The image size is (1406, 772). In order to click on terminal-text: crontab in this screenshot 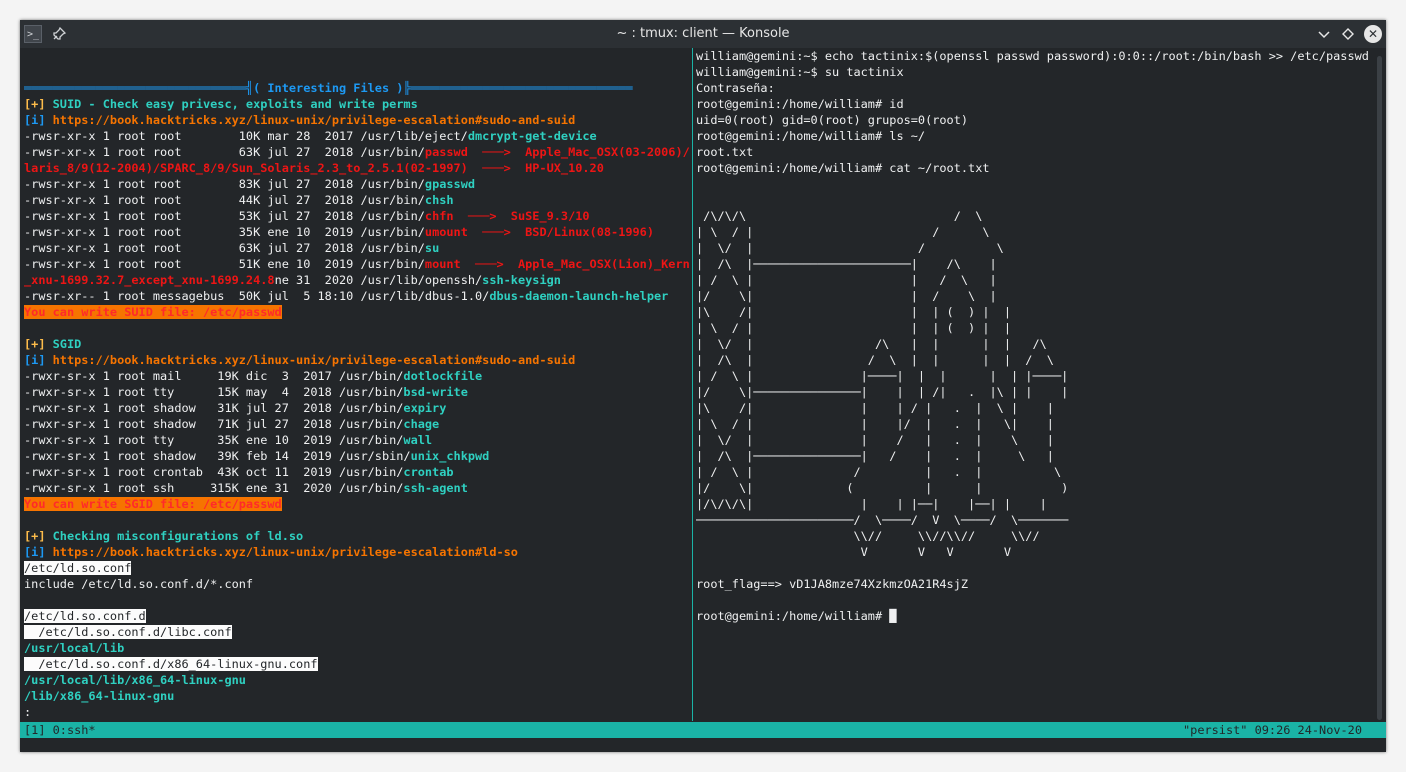, I will do `click(428, 472)`.